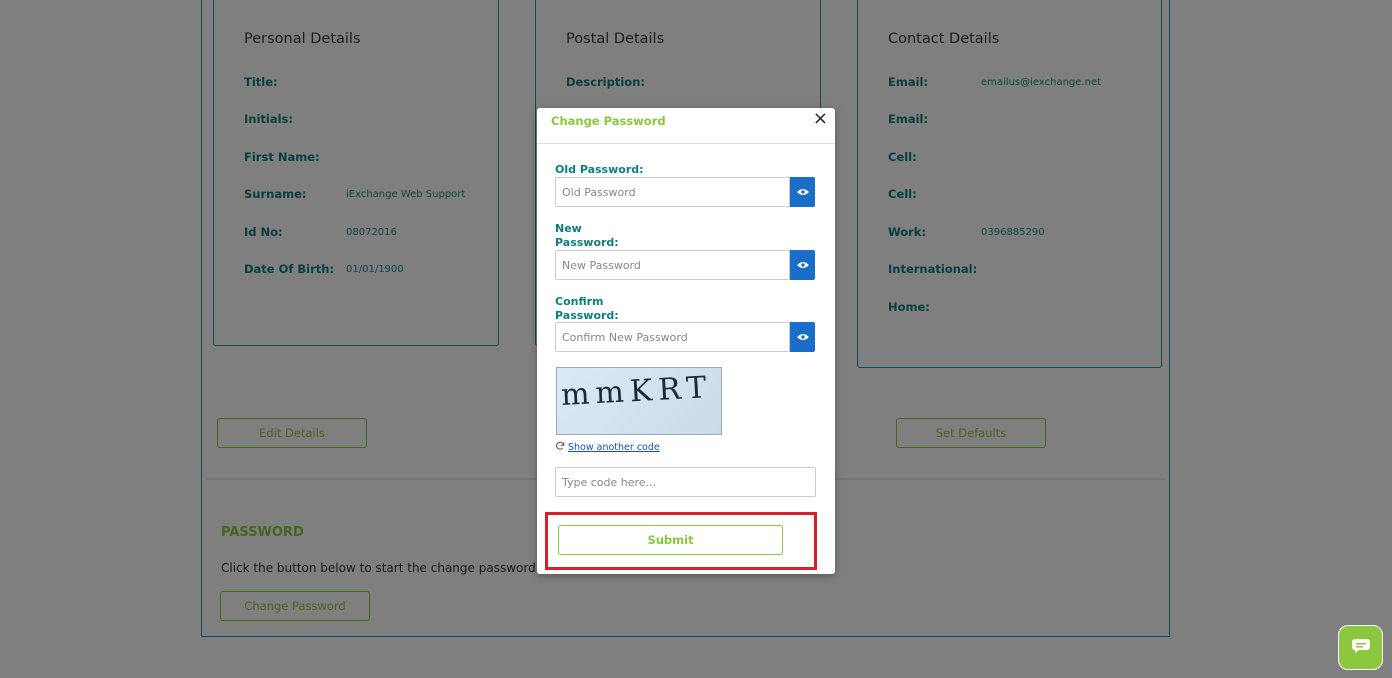  Describe the element at coordinates (568, 228) in the screenshot. I see `new-password-label-1: New` at that location.